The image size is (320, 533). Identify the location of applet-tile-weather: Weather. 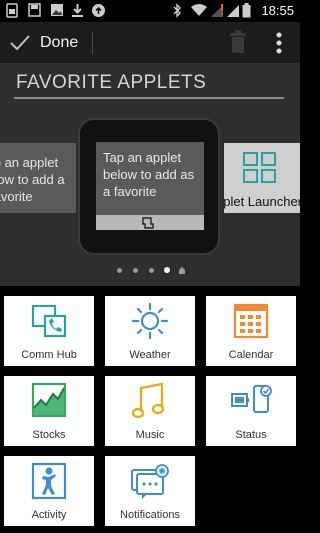
(150, 331).